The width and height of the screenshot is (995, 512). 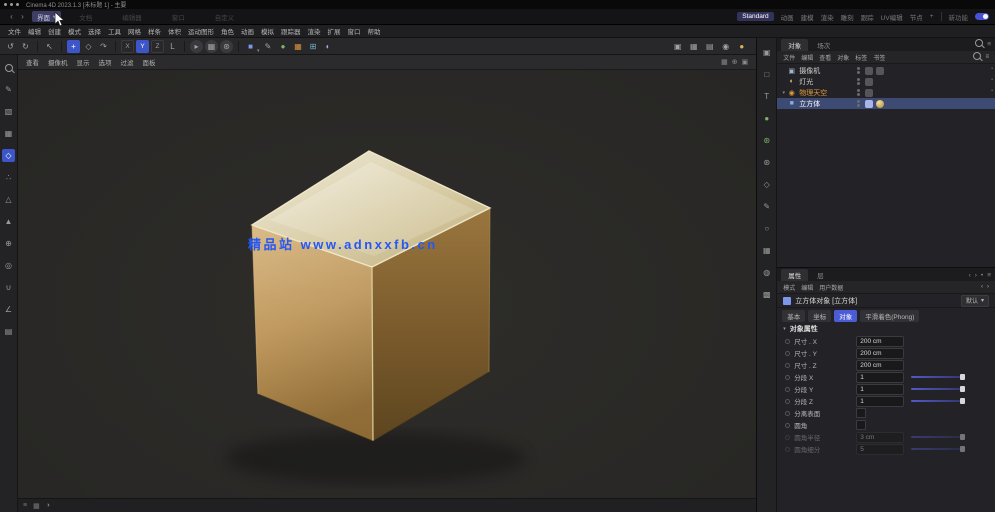 What do you see at coordinates (859, 92) in the screenshot?
I see `visibility-dots` at bounding box center [859, 92].